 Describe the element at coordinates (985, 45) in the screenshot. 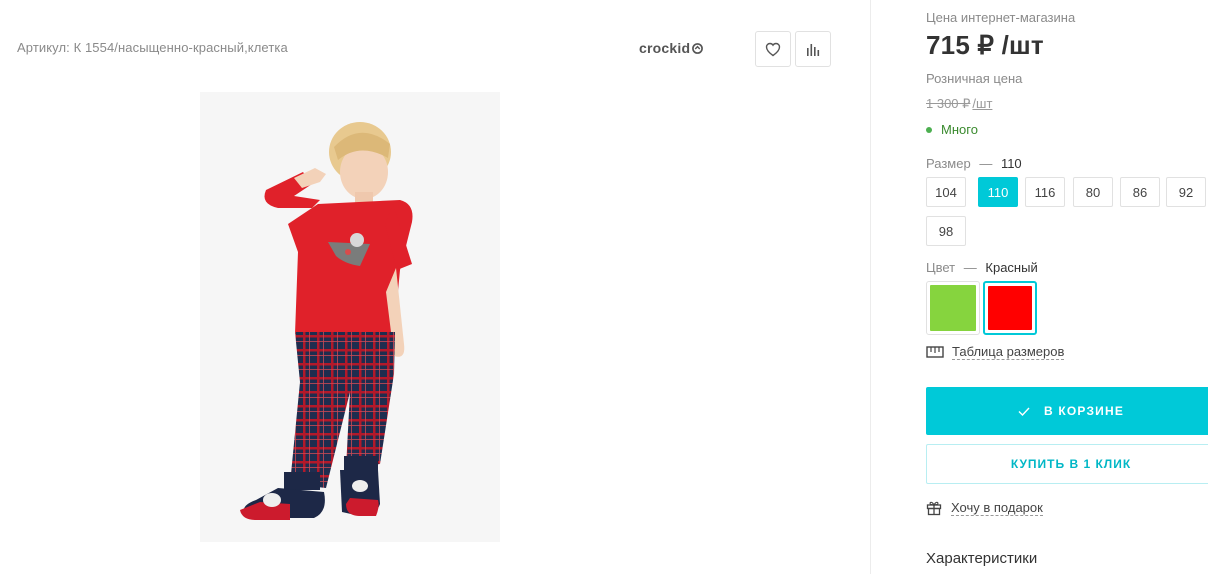

I see `online-price: 715 ₽ /шт` at that location.